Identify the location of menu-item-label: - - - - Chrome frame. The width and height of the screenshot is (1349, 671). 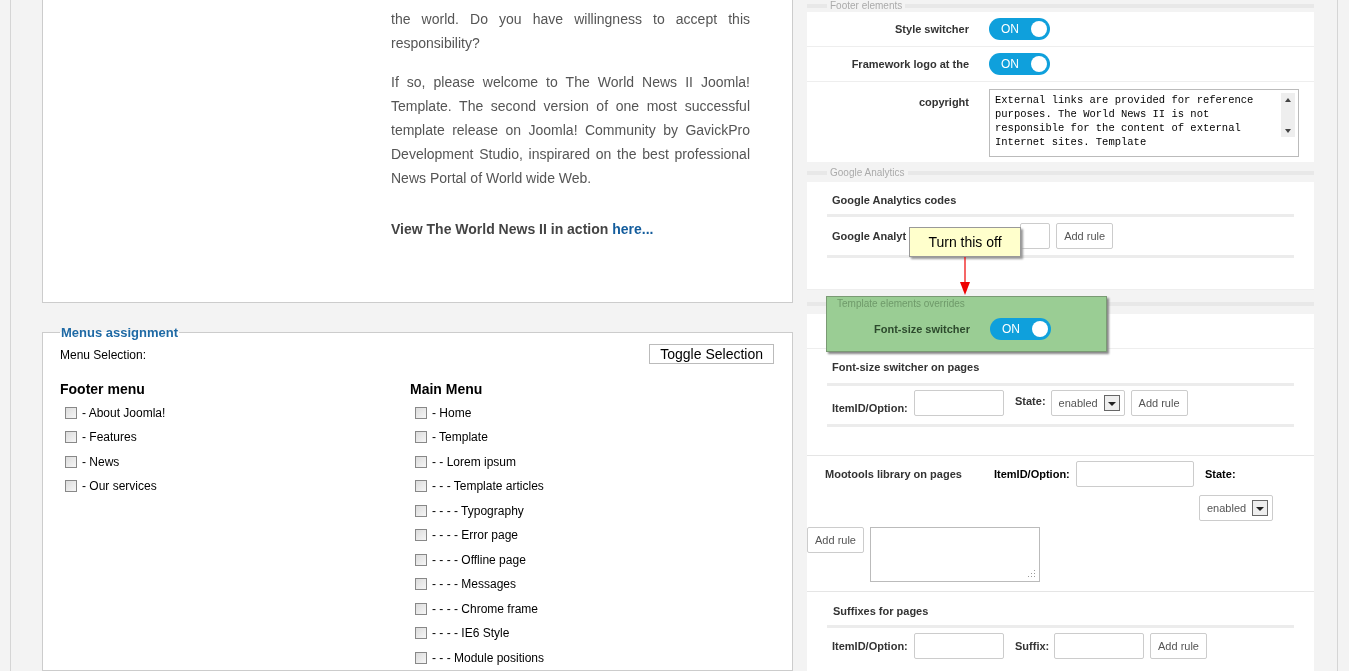
(485, 609).